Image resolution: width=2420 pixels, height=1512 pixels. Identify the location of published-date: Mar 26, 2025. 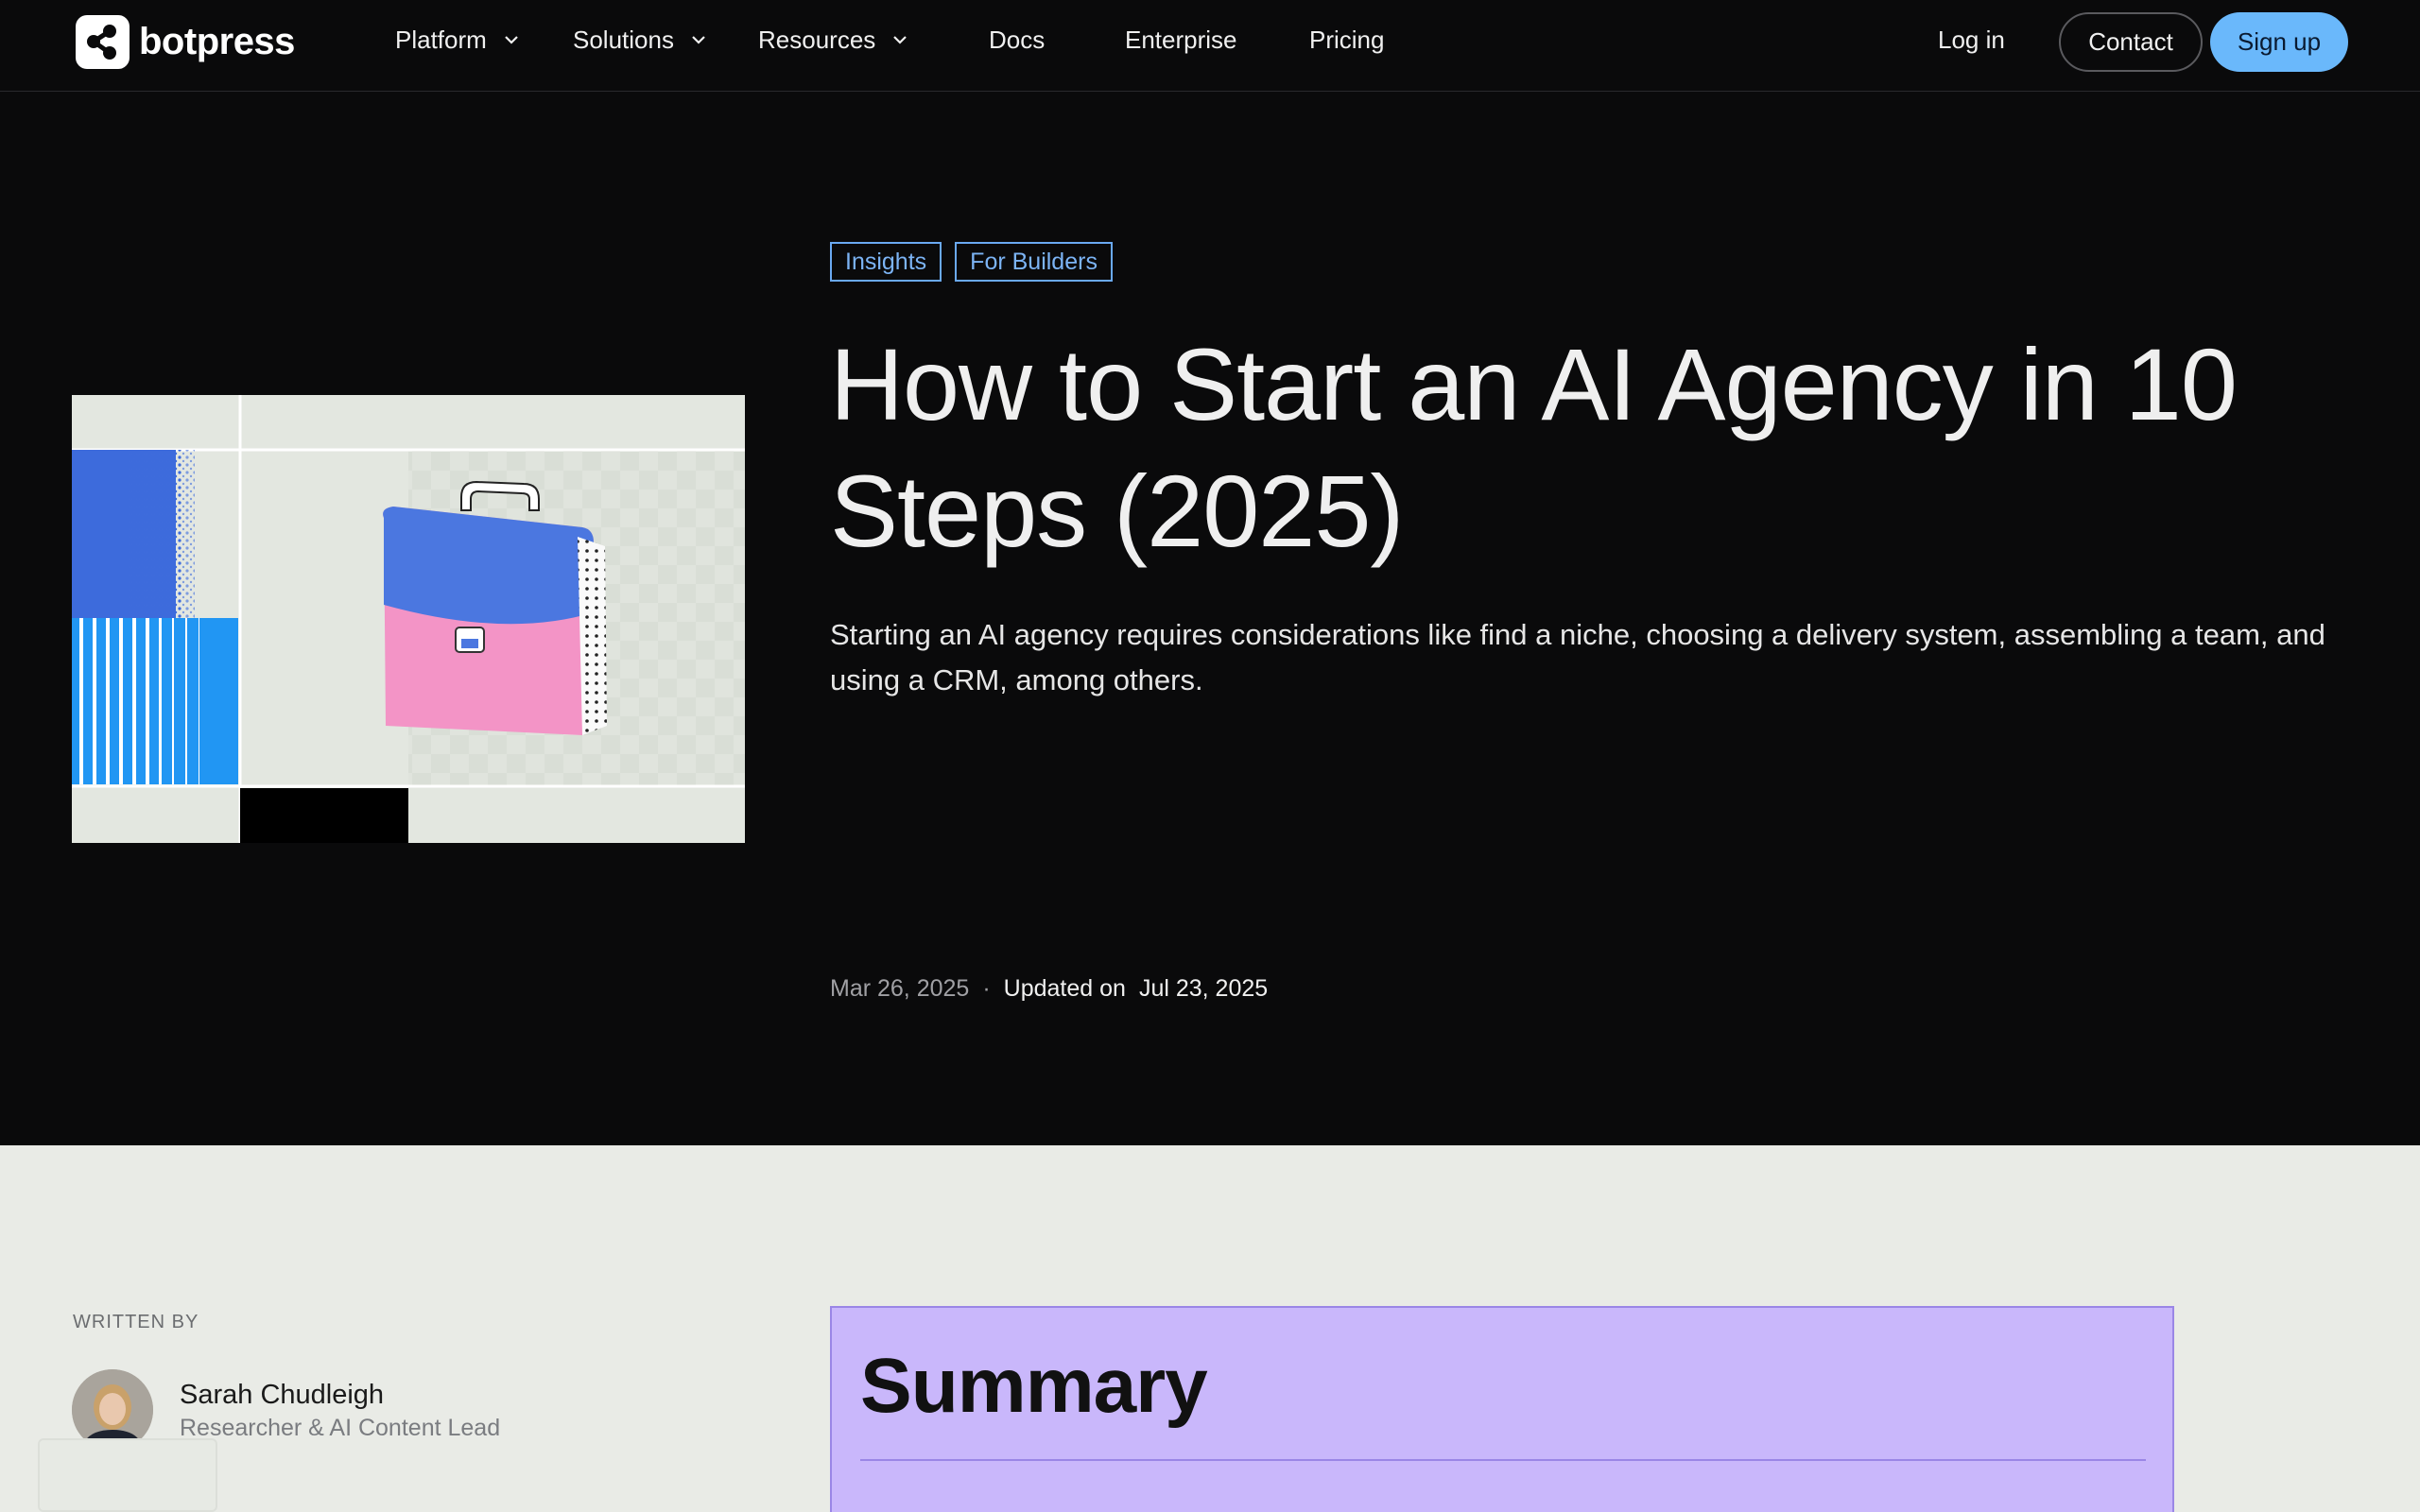
(900, 988).